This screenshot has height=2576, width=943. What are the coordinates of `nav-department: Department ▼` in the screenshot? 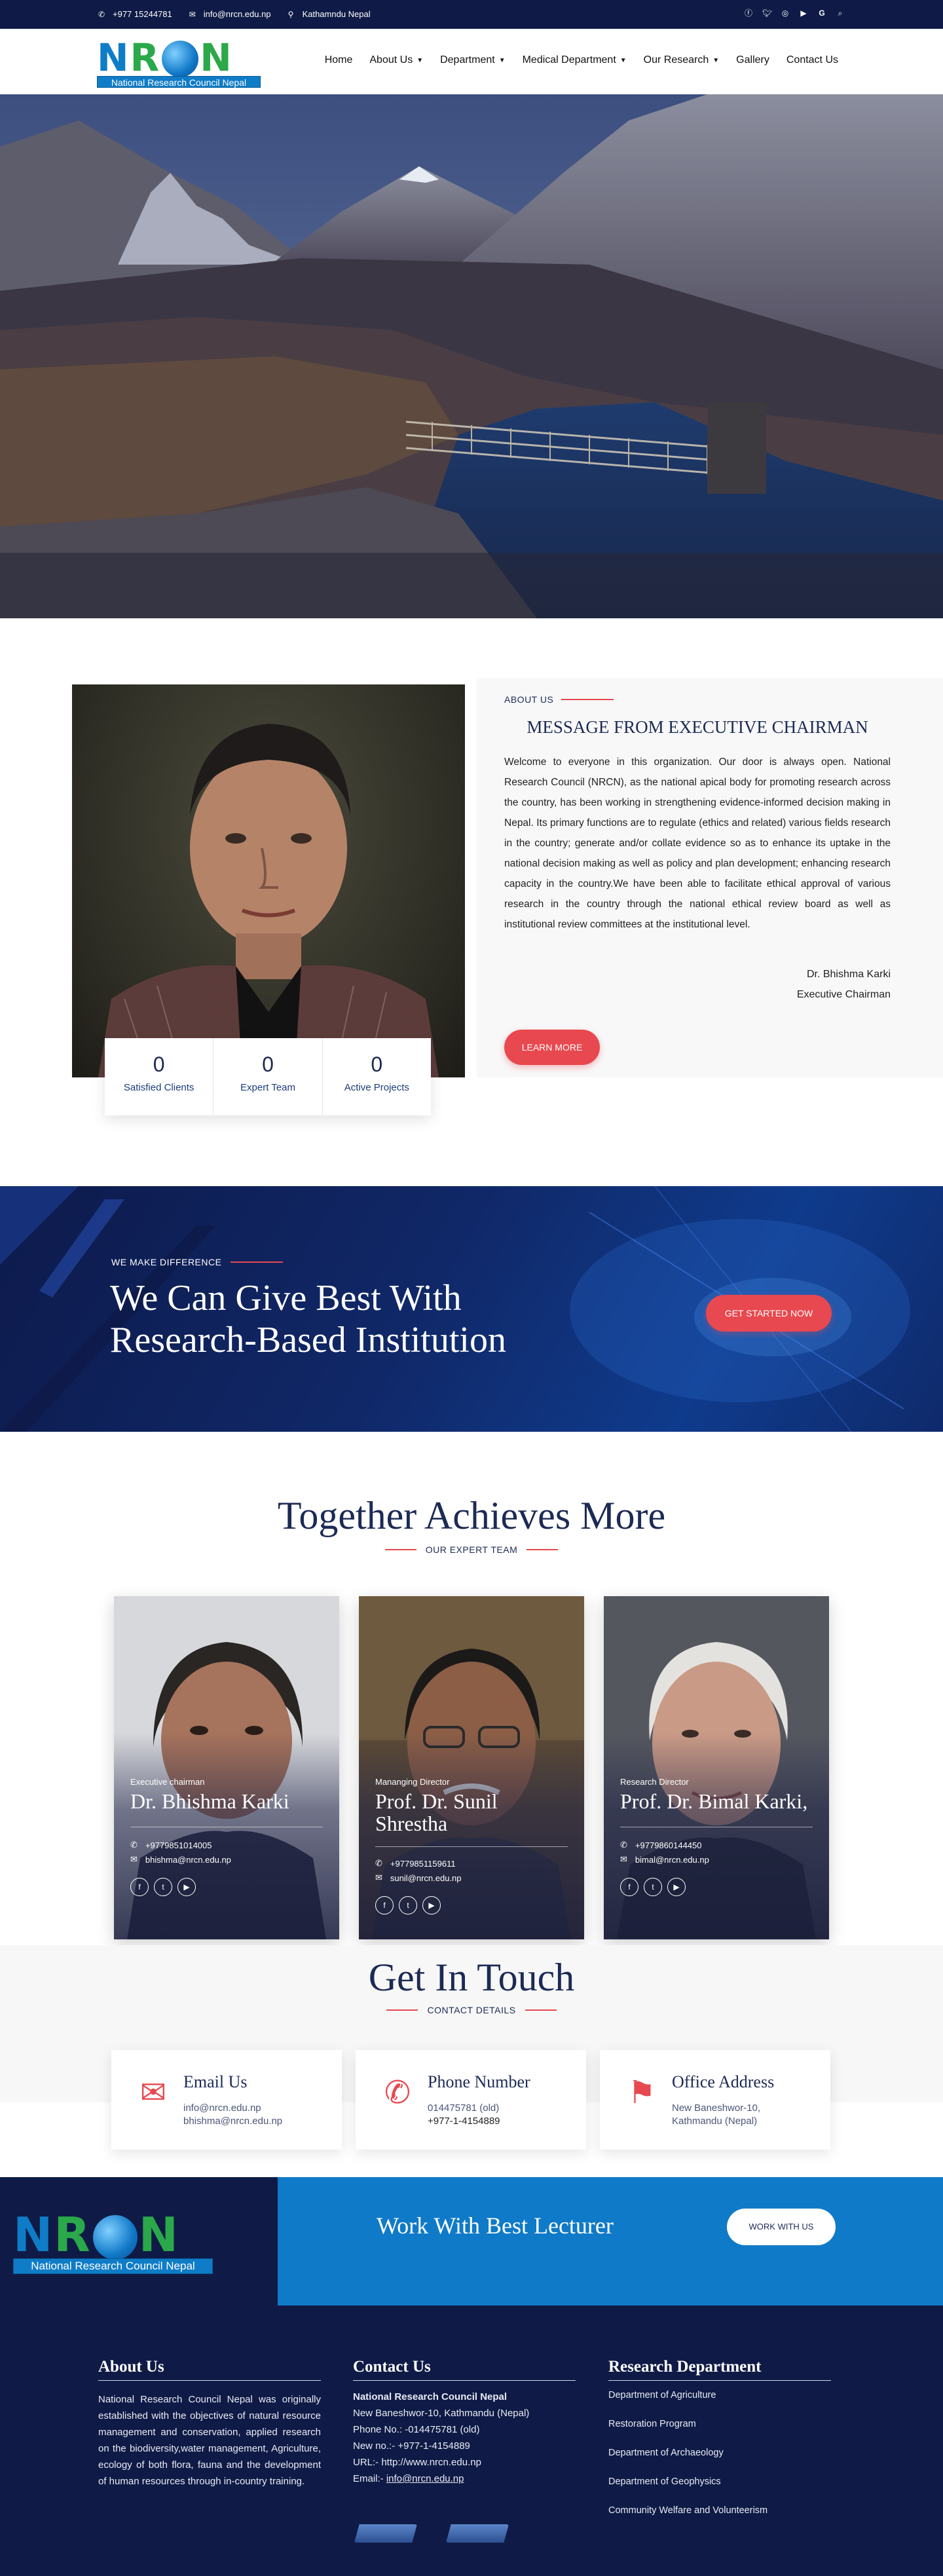 It's located at (473, 60).